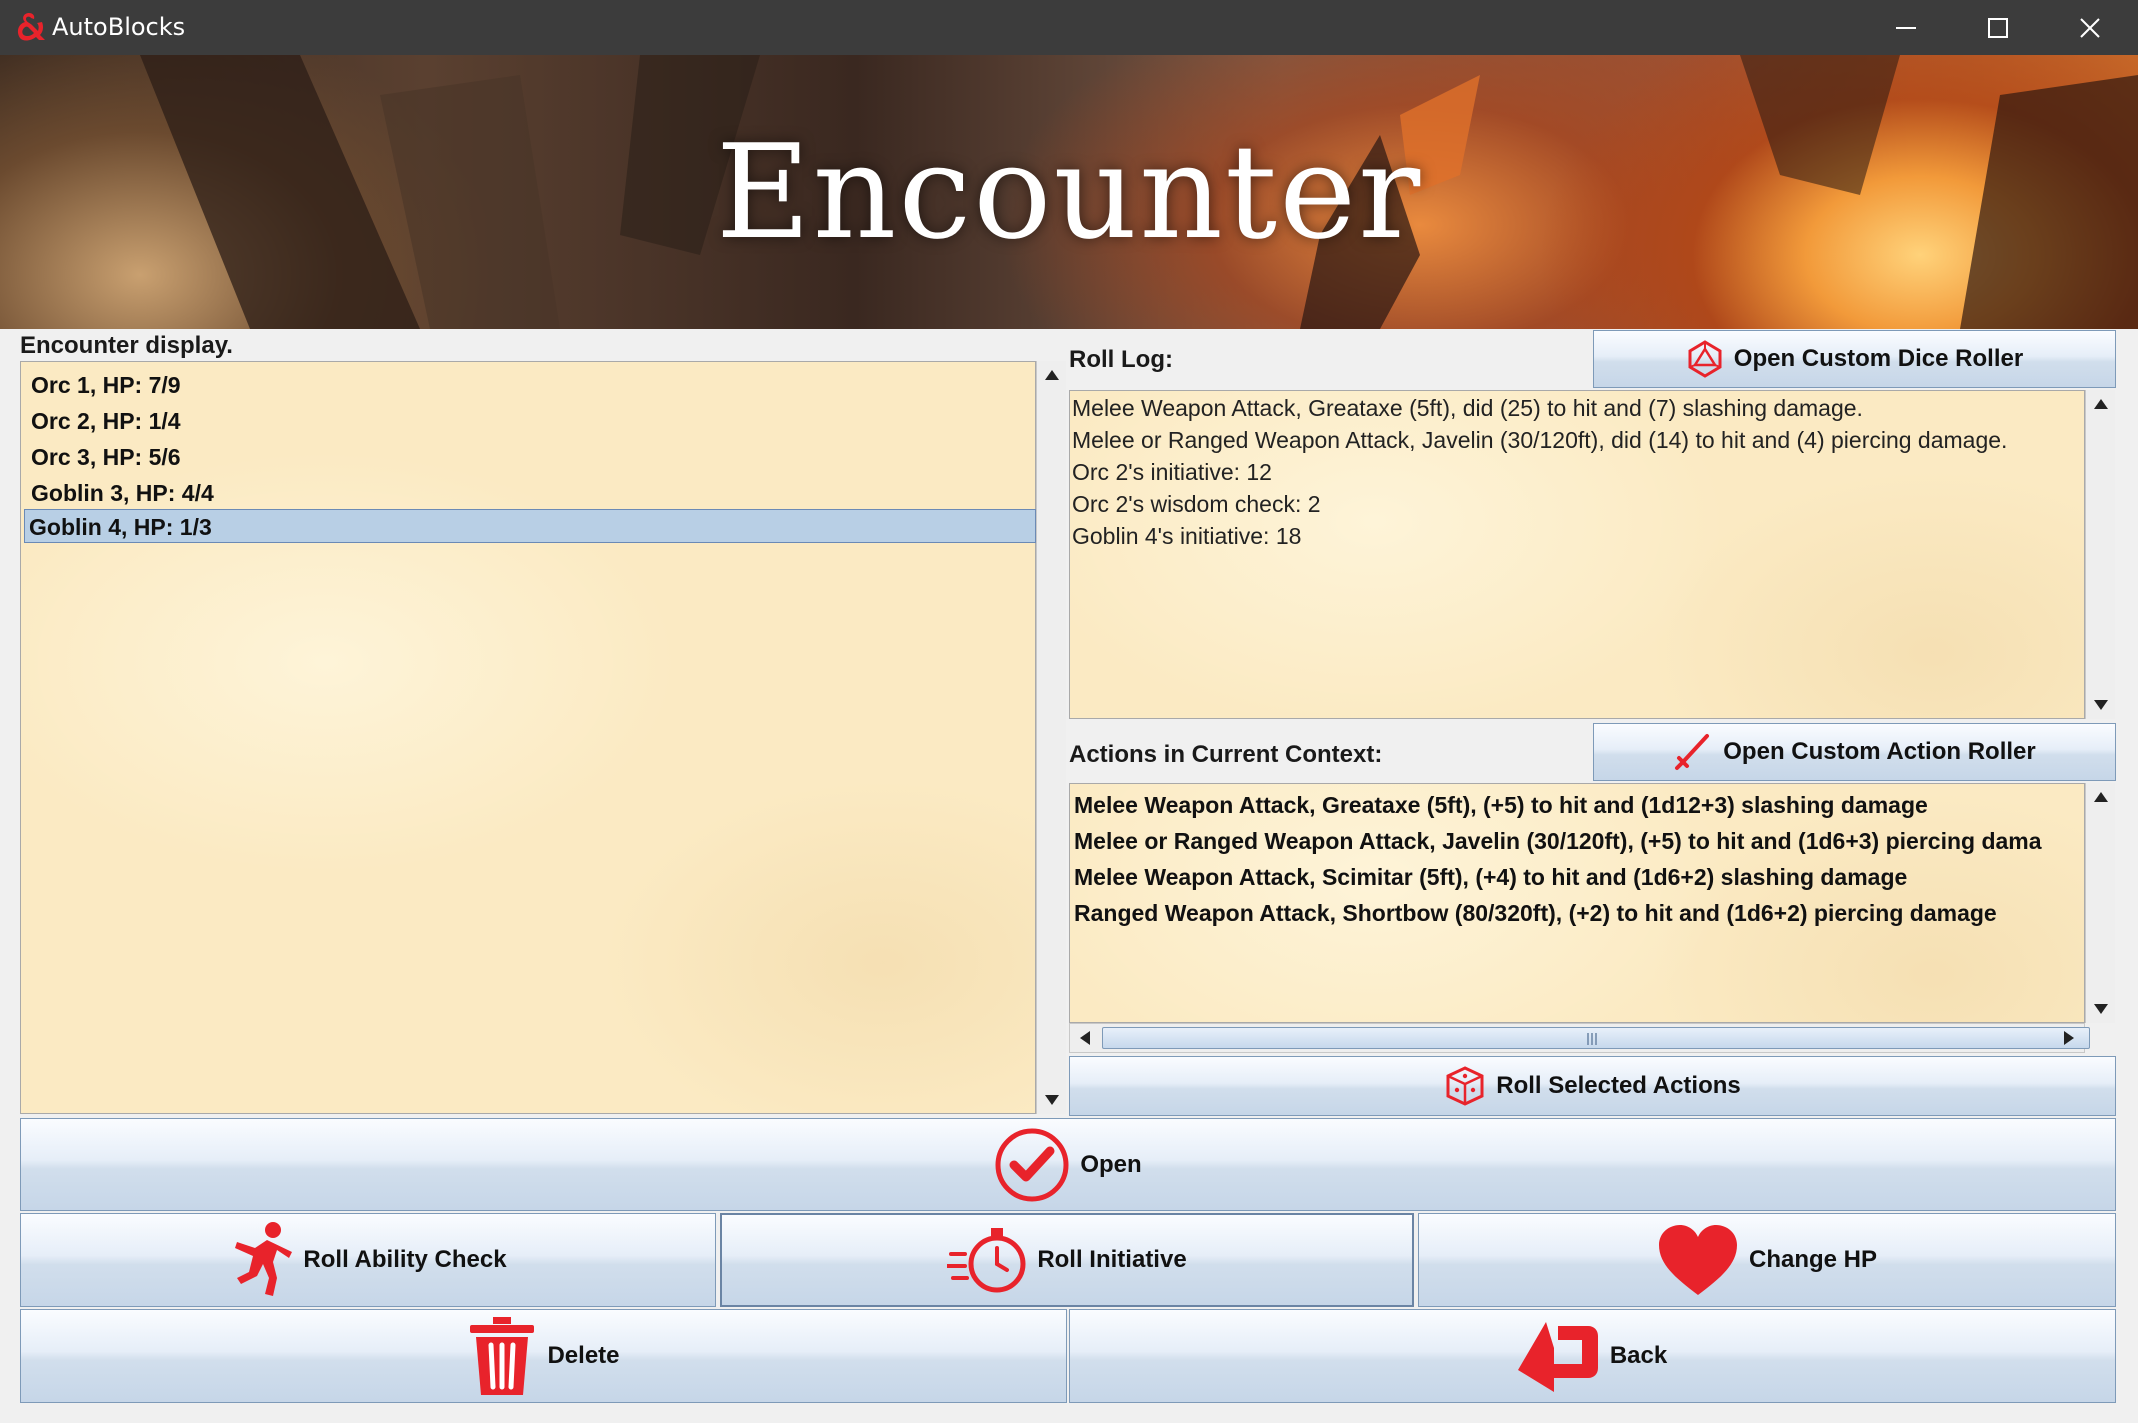 The height and width of the screenshot is (1423, 2138). Describe the element at coordinates (1112, 1259) in the screenshot. I see `roll-initiative-label: Roll Initiative` at that location.